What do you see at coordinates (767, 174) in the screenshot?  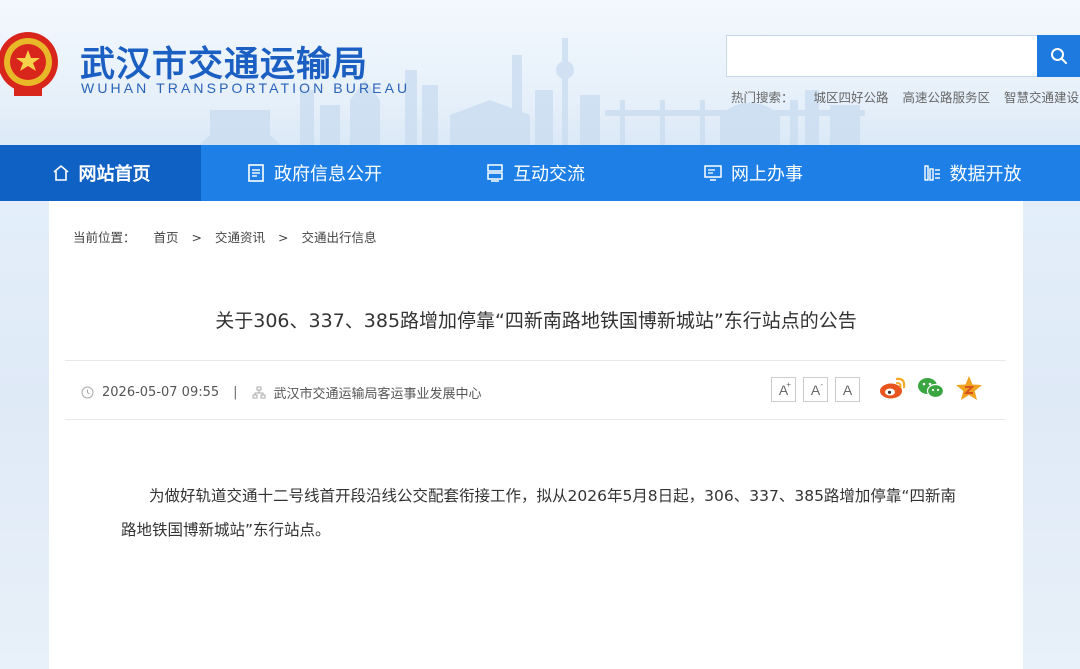 I see `nav-item-label: 网上办事` at bounding box center [767, 174].